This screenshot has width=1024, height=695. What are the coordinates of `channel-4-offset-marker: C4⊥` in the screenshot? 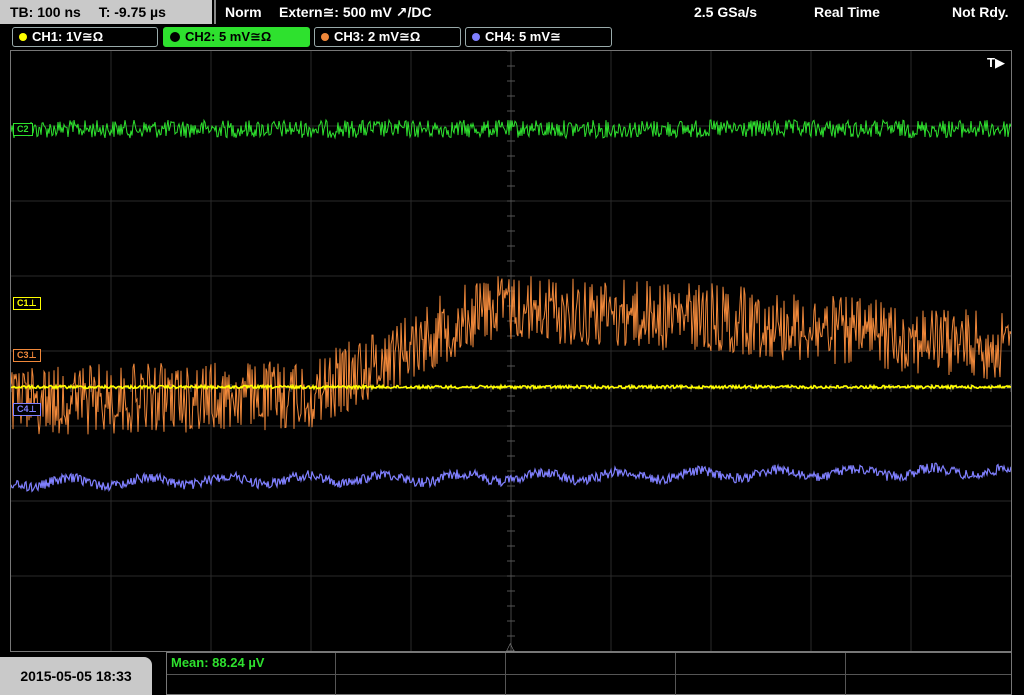 It's located at (27, 409).